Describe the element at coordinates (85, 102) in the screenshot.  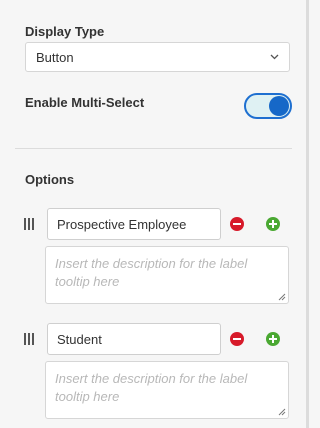
I see `multi-select-label: Enable Multi-Select` at that location.